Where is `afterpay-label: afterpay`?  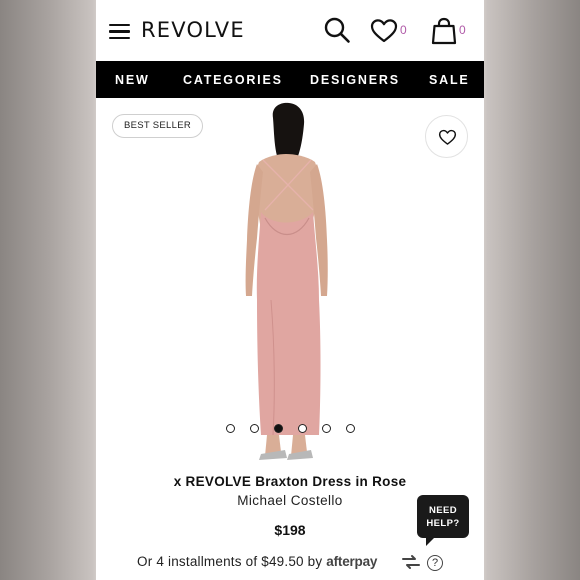 afterpay-label: afterpay is located at coordinates (351, 561).